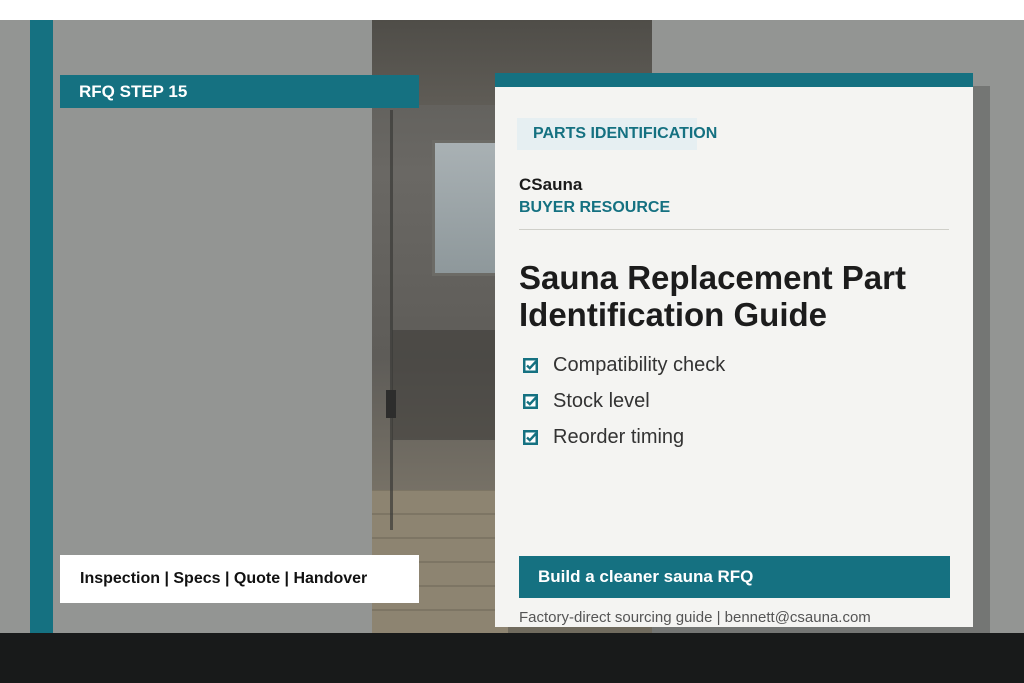 The height and width of the screenshot is (683, 1024). Describe the element at coordinates (595, 207) in the screenshot. I see `brand-subtitle: BUYER RESOURCE` at that location.